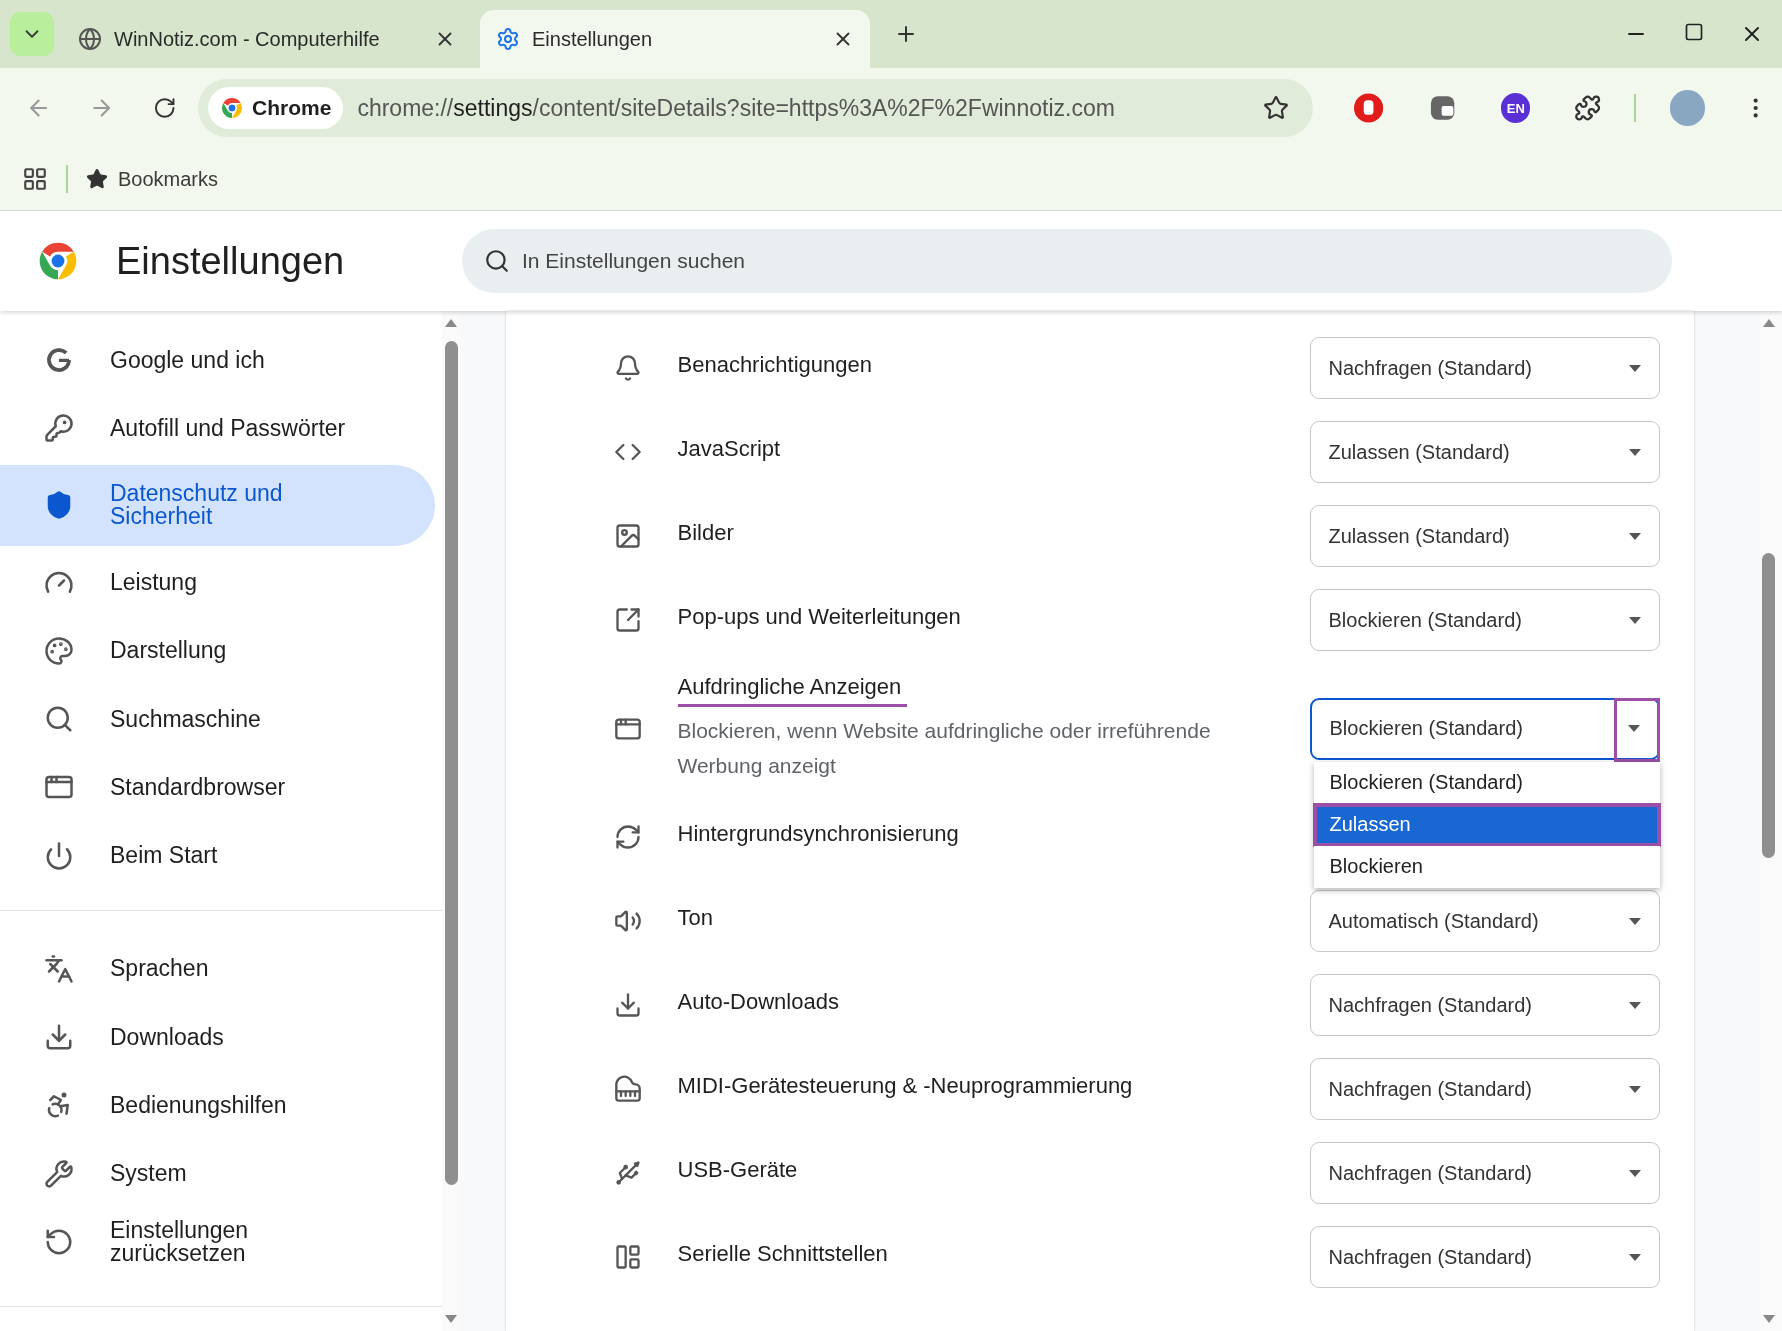 The height and width of the screenshot is (1331, 1782). I want to click on permission-label: JavaScript, so click(729, 449).